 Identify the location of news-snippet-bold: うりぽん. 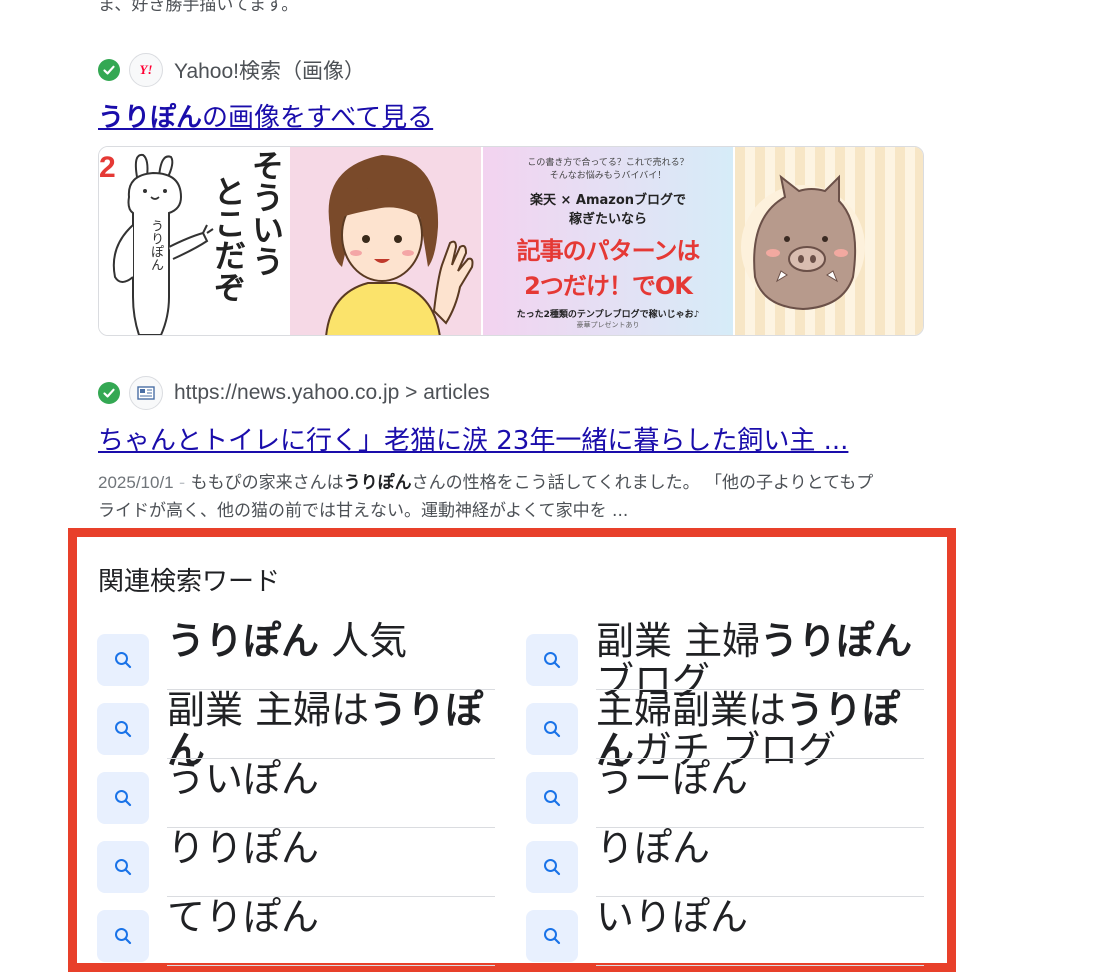
(377, 483).